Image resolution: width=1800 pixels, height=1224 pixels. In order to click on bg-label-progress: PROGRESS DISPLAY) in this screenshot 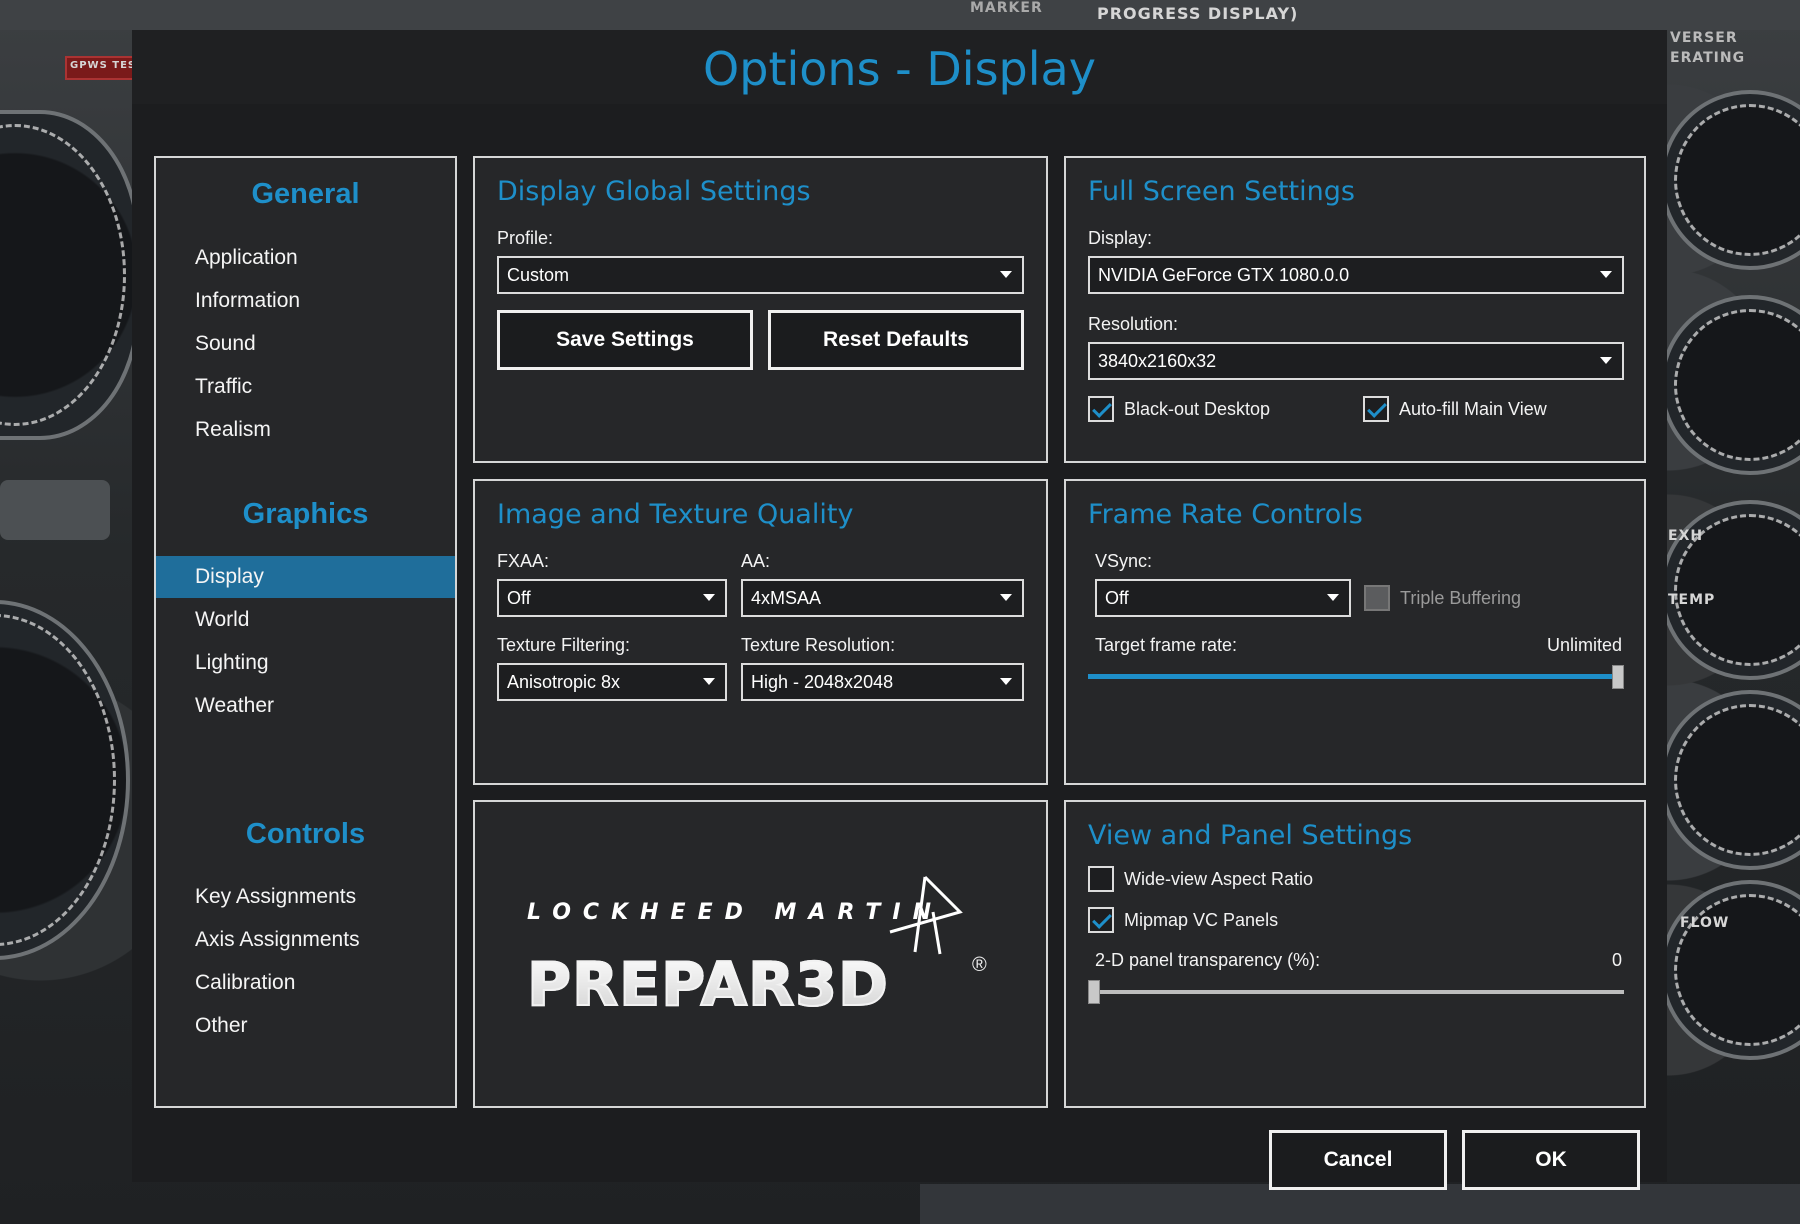, I will do `click(1198, 13)`.